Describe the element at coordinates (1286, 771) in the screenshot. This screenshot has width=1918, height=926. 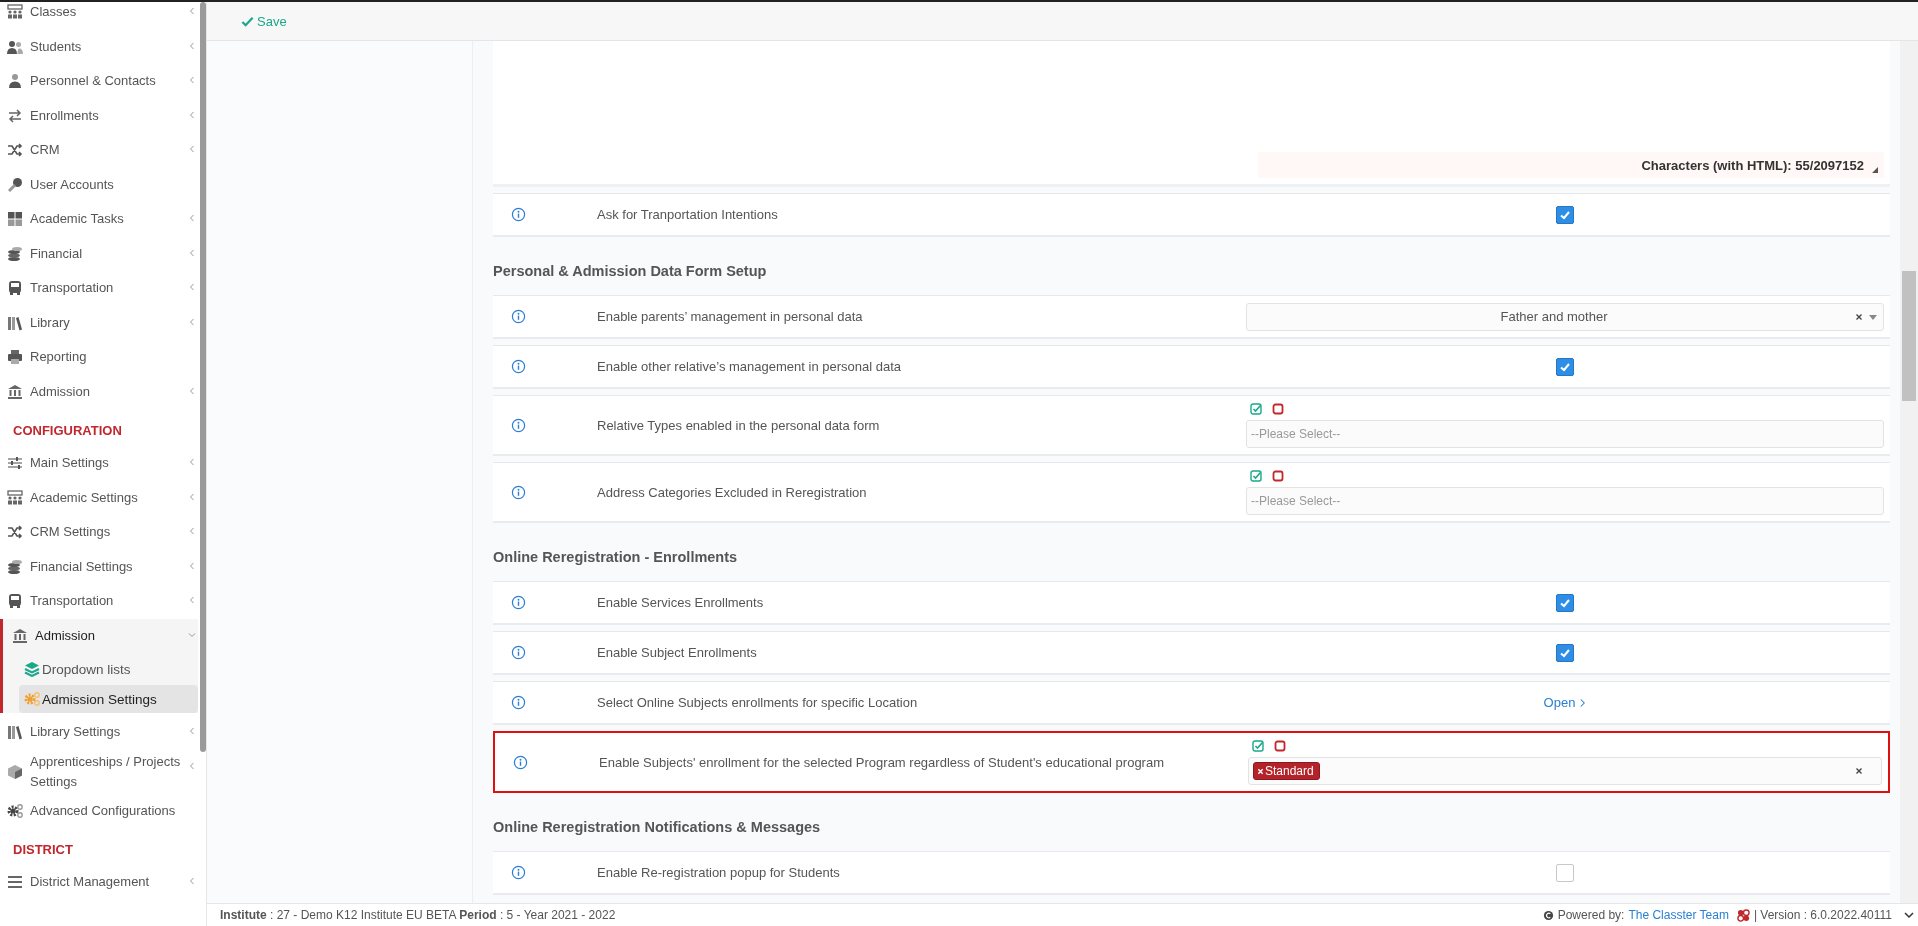
I see `tag: Standard` at that location.